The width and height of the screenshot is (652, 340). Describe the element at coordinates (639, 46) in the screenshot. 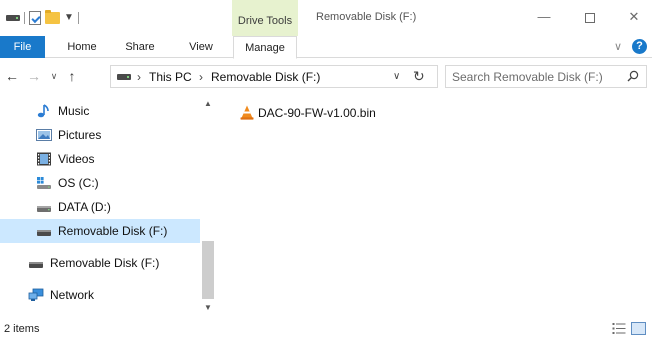

I see `help-icon: ?` at that location.